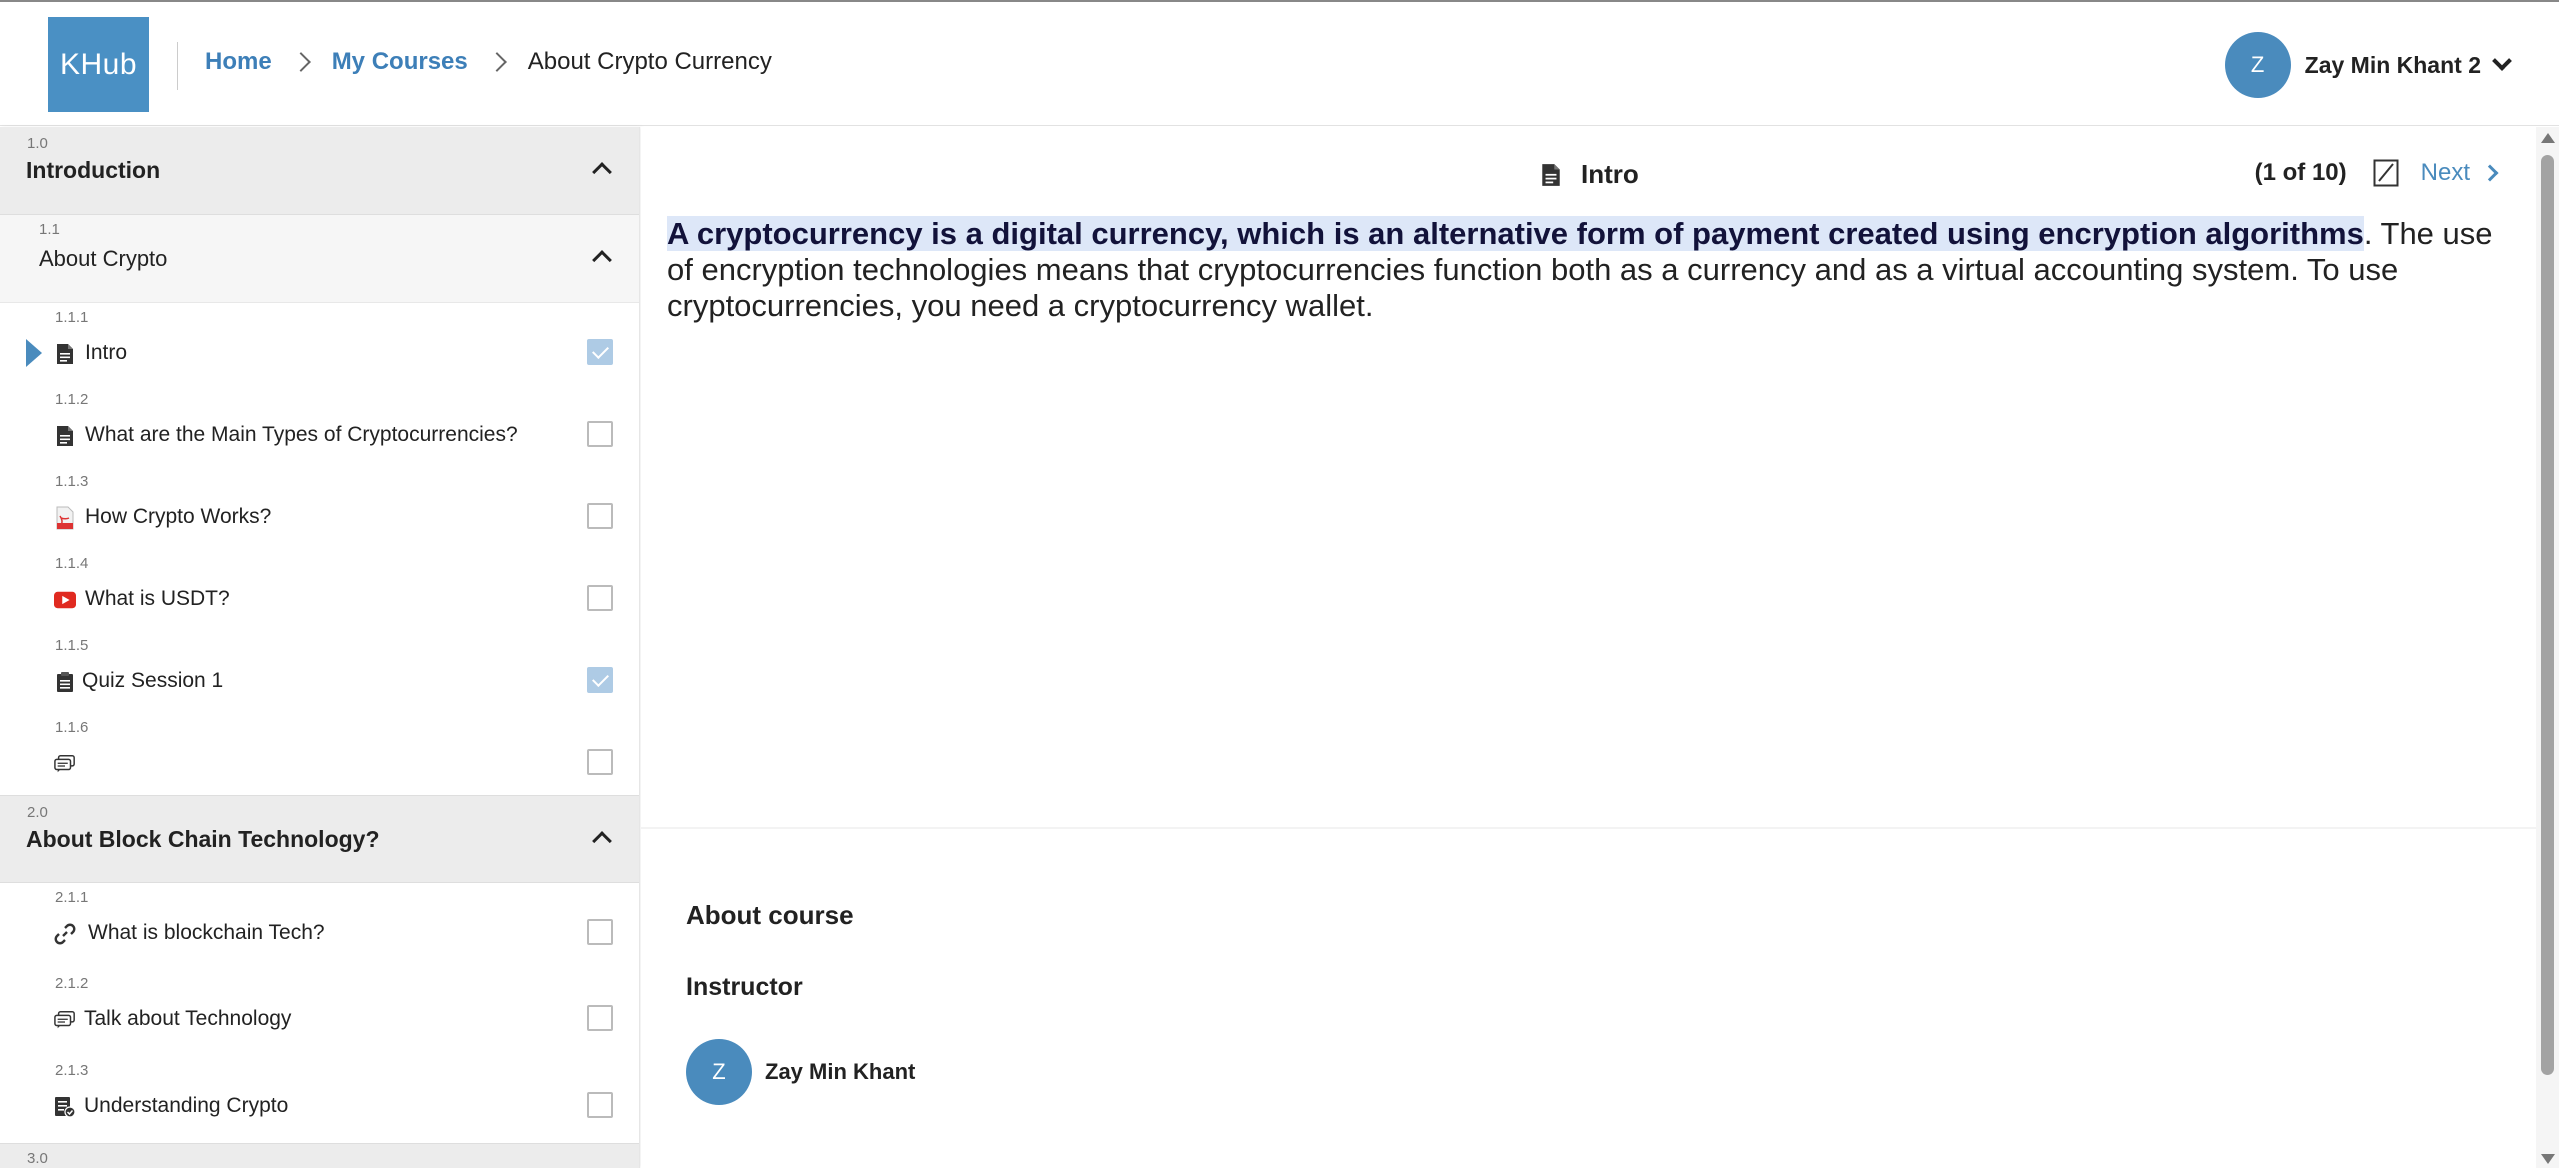 The image size is (2559, 1168). What do you see at coordinates (2386, 173) in the screenshot?
I see `edit-note-icon` at bounding box center [2386, 173].